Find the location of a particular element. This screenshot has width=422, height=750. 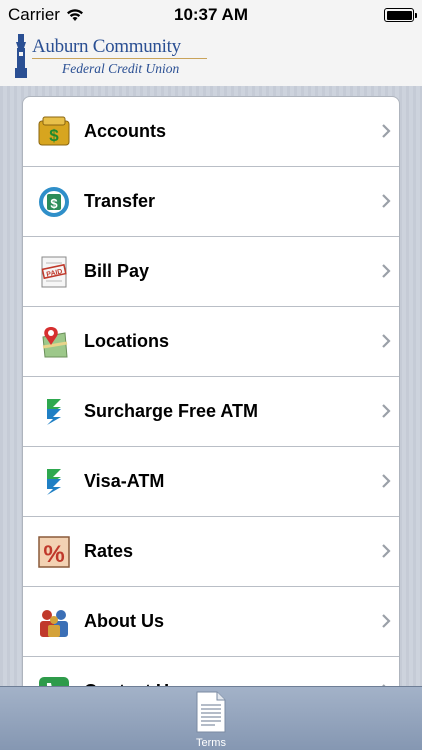

menu-item-transfer: $ Transfer is located at coordinates (211, 202).